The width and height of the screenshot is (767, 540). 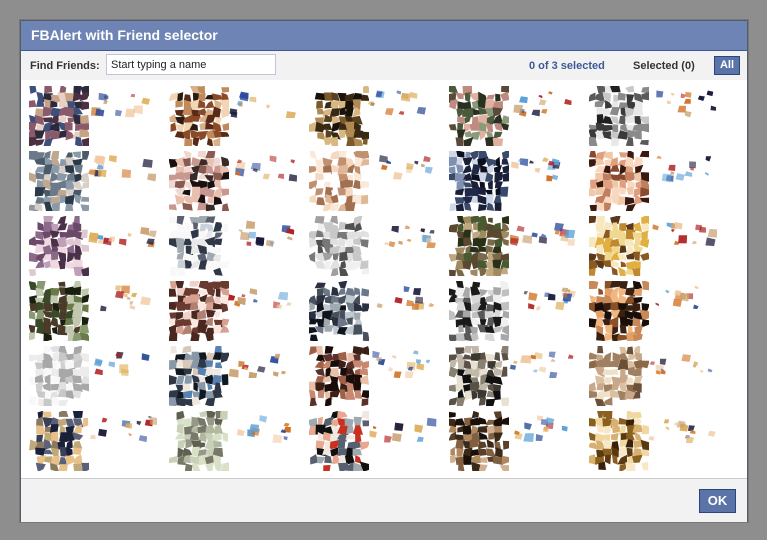 I want to click on dialog-footer: OK, so click(x=384, y=500).